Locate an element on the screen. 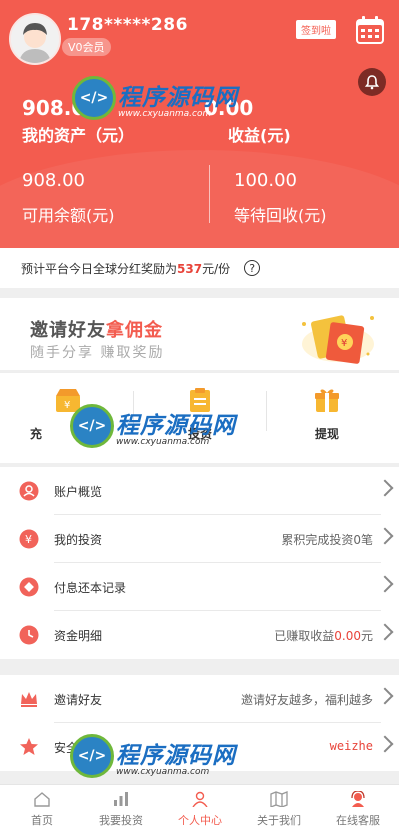 The image size is (399, 835). bottom-tab-bar: 首页 我要投资 个人中心 关于我们 在线客服 is located at coordinates (199, 809).